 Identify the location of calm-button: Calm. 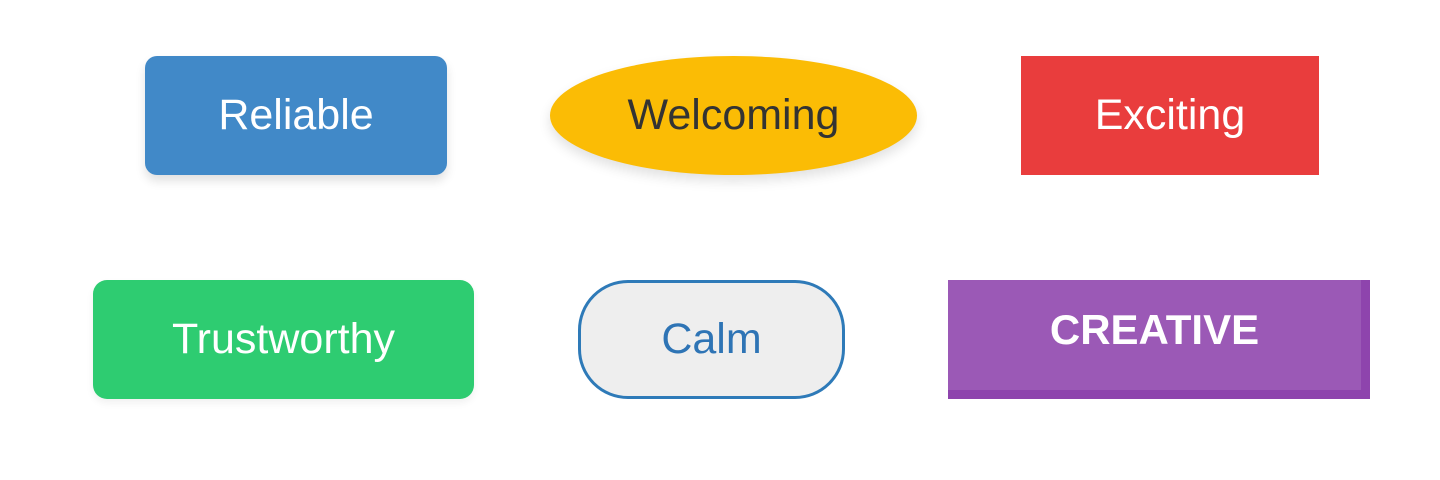
(711, 339).